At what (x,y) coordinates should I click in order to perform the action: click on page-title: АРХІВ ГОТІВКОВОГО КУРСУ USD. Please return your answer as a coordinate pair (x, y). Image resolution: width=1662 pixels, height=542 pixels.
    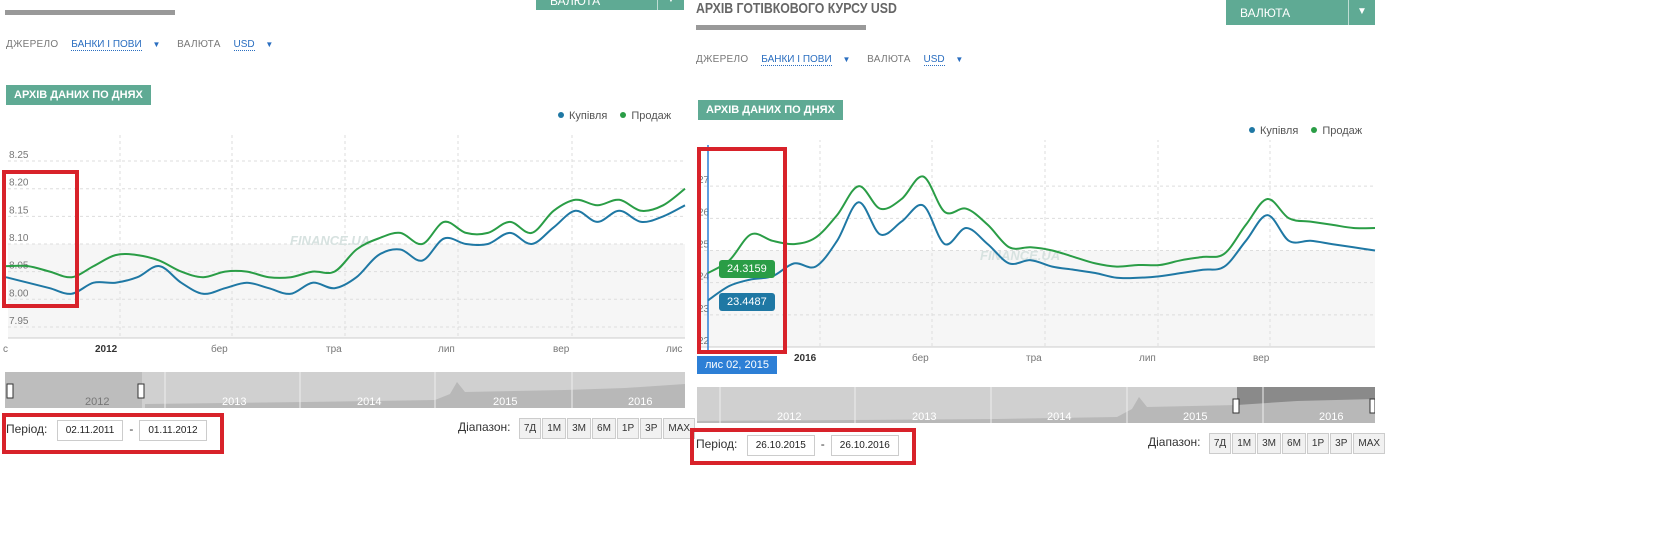
    Looking at the image, I should click on (796, 8).